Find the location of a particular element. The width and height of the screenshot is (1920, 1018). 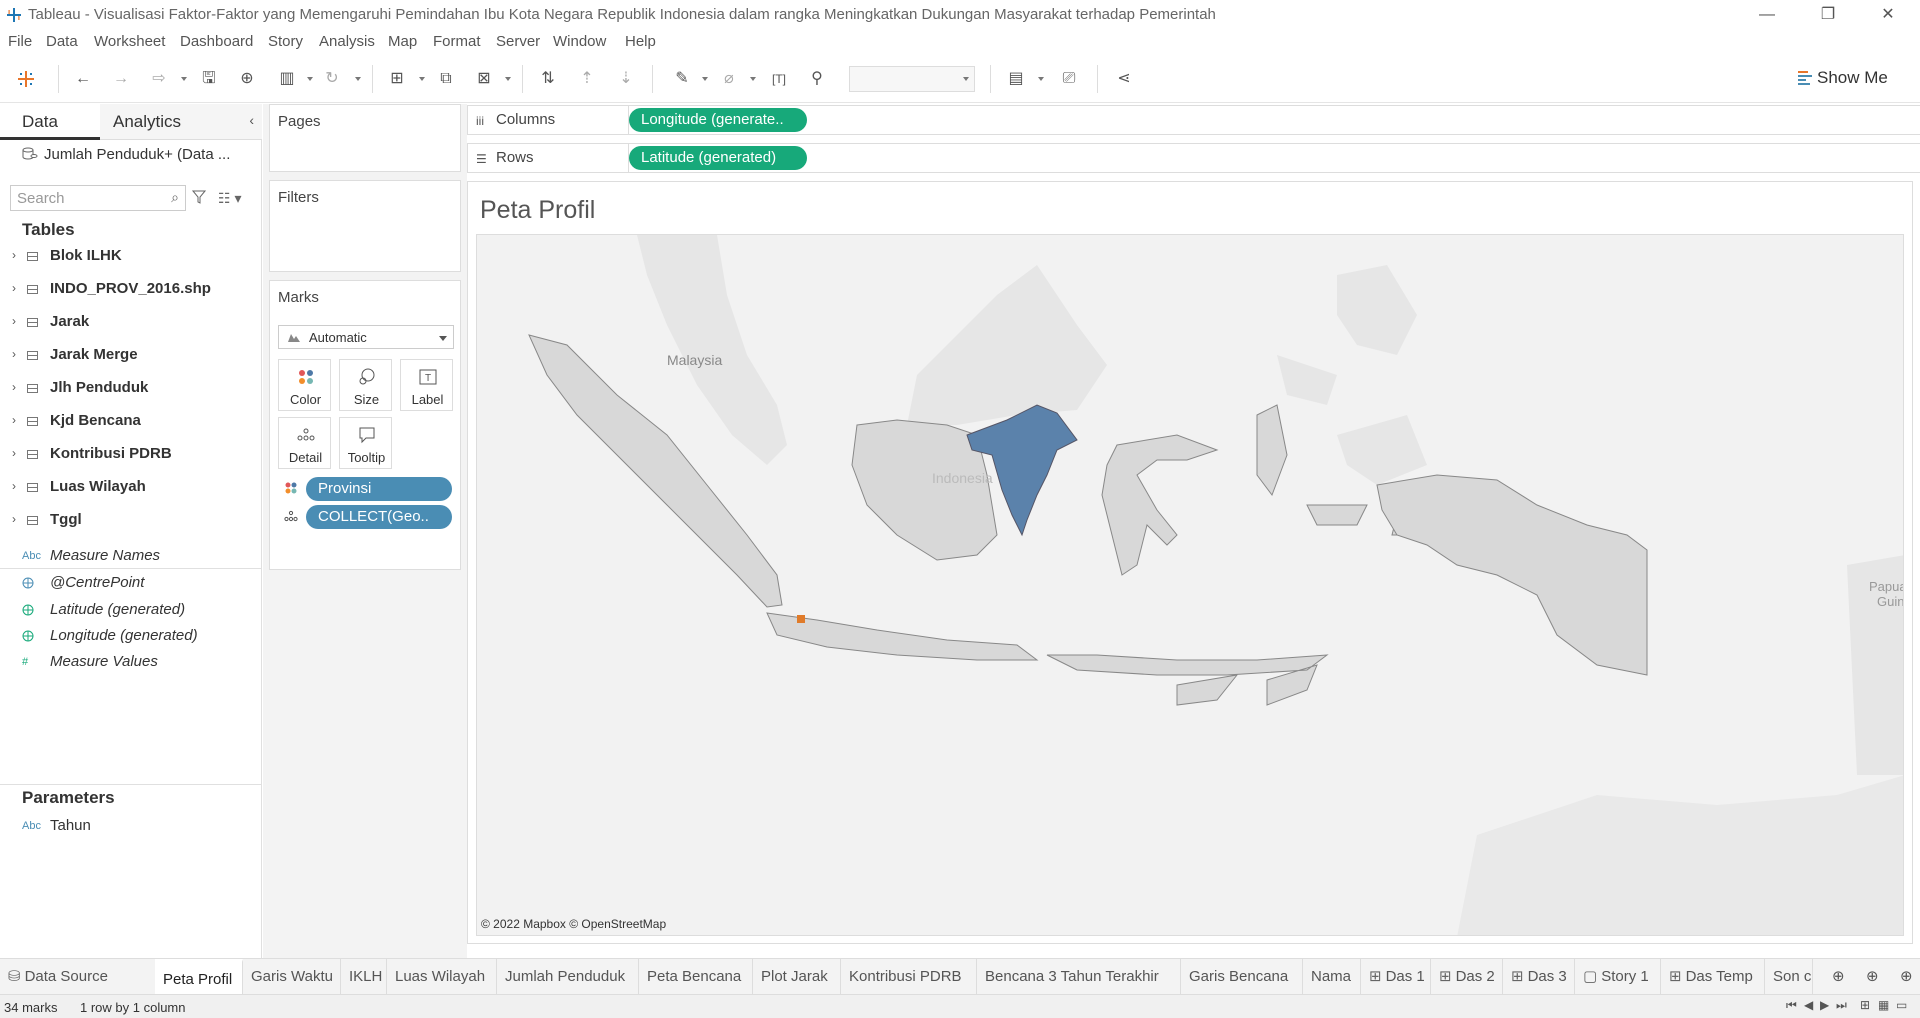

redo-icon: → is located at coordinates (121, 79).